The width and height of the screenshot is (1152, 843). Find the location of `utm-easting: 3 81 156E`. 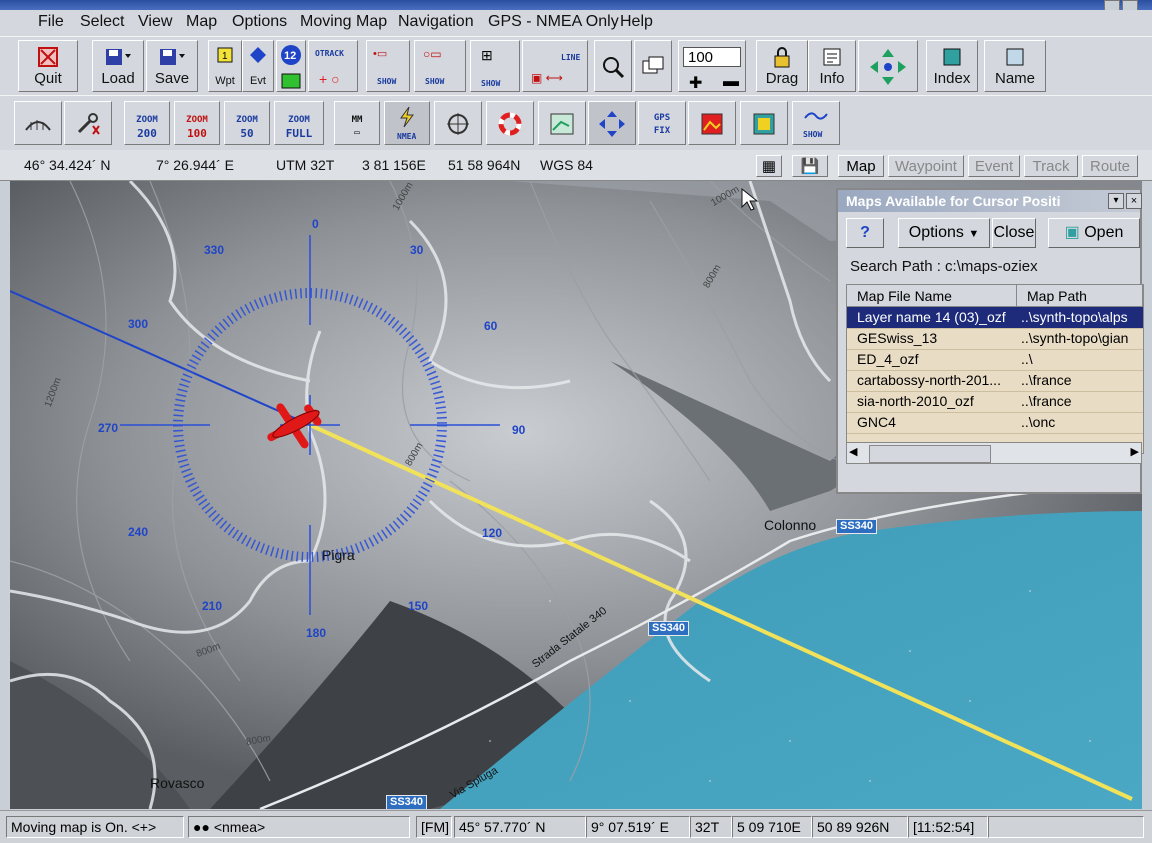

utm-easting: 3 81 156E is located at coordinates (394, 165).